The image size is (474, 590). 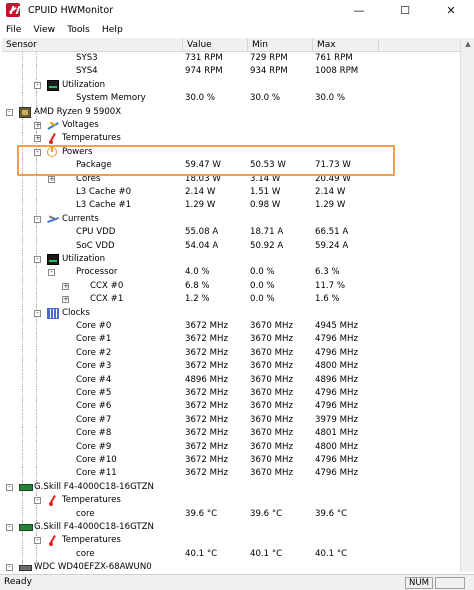 I want to click on column-header-sensor: Sensor, so click(x=92, y=45).